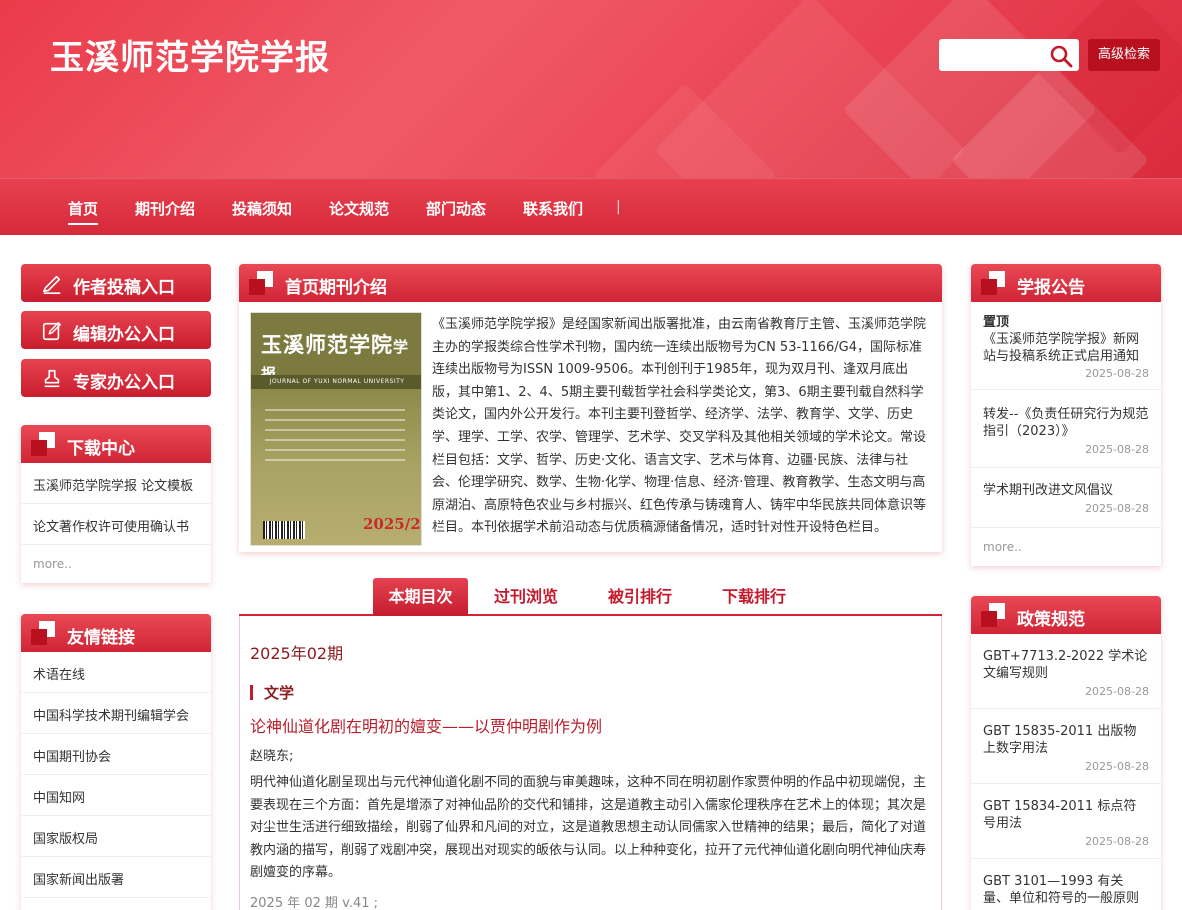 The width and height of the screenshot is (1182, 910). I want to click on editor-office-button: 编辑办公入口, so click(116, 330).